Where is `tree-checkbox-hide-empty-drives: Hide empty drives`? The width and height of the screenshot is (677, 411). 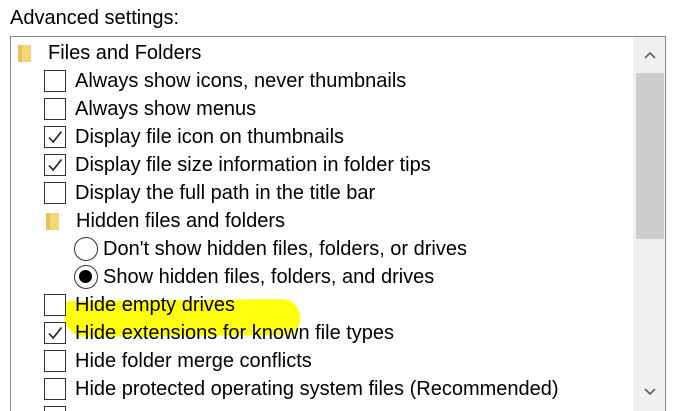
tree-checkbox-hide-empty-drives: Hide empty drives is located at coordinates (139, 305).